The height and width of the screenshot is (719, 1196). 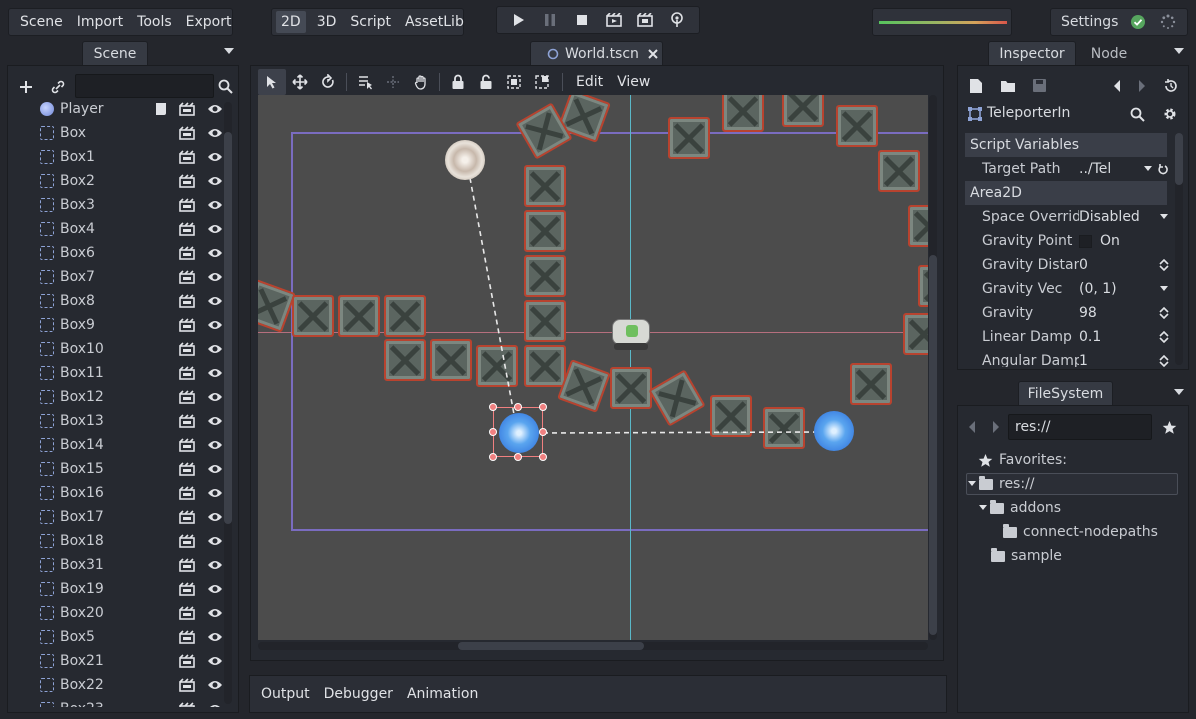 I want to click on scene-tree-row: Box16, so click(x=120, y=493).